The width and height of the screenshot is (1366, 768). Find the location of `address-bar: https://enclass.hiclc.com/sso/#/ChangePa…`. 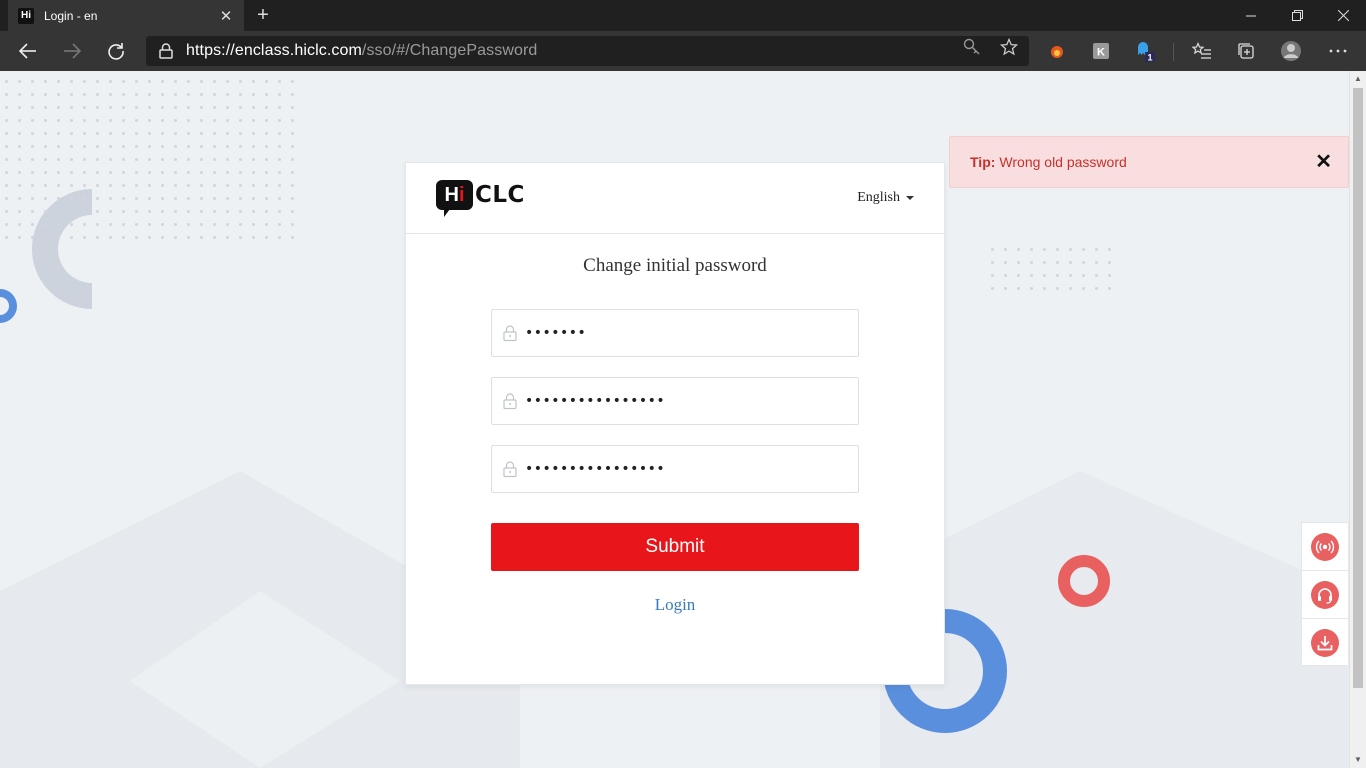

address-bar: https://enclass.hiclc.com/sso/#/ChangePa… is located at coordinates (587, 51).